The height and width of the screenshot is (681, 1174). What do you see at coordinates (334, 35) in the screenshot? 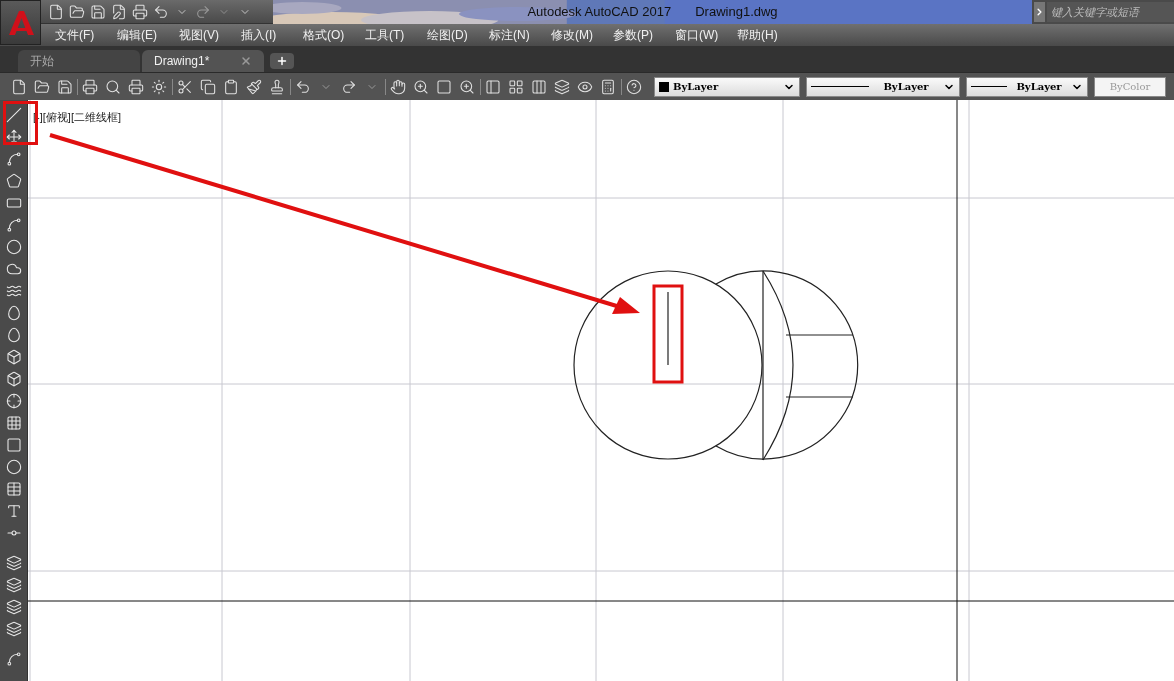
I see `menu-item: 格式(O)` at bounding box center [334, 35].